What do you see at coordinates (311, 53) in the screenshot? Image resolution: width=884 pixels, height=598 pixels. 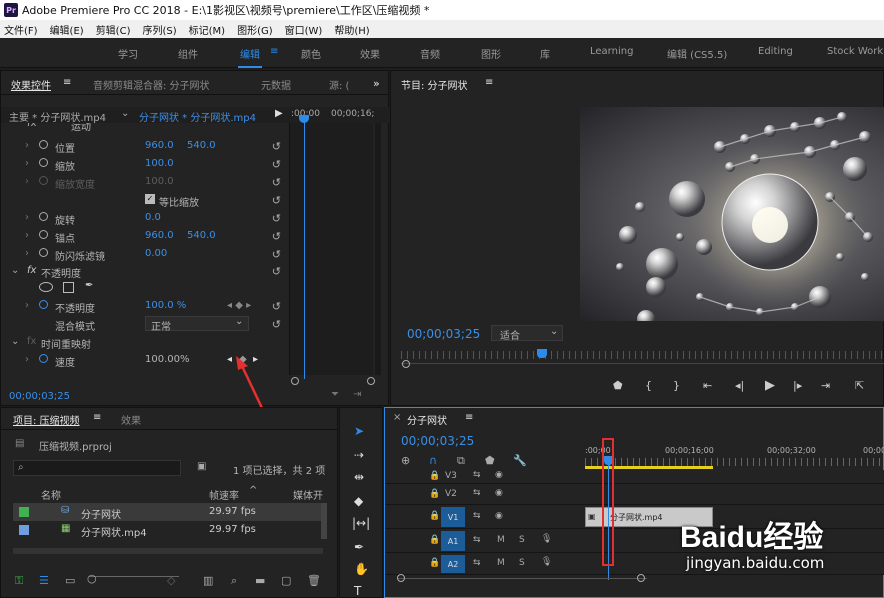 I see `workspace-color: 颜色` at bounding box center [311, 53].